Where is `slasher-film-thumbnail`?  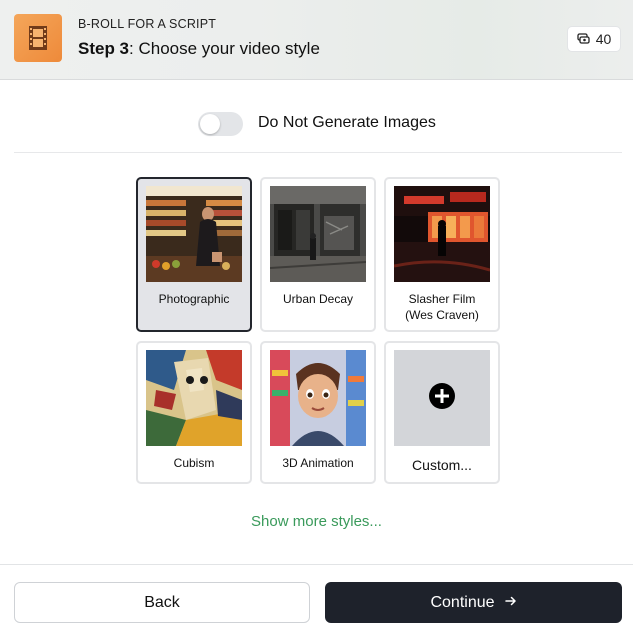 slasher-film-thumbnail is located at coordinates (442, 234).